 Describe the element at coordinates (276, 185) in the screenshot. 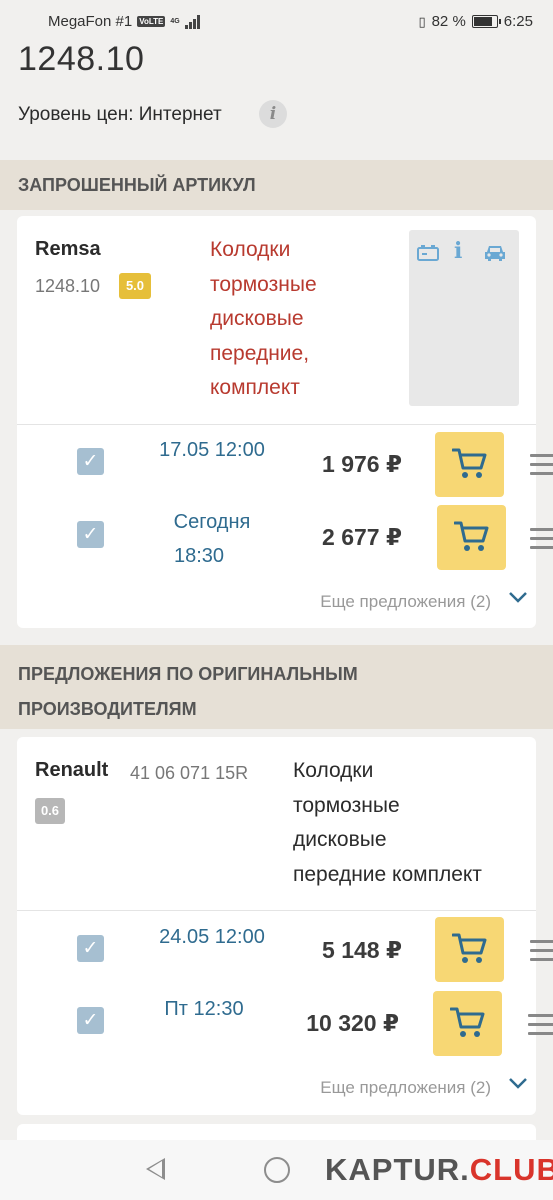

I see `section-header-requested: ЗАПРОШЕННЫЙ АРТИКУЛ` at that location.